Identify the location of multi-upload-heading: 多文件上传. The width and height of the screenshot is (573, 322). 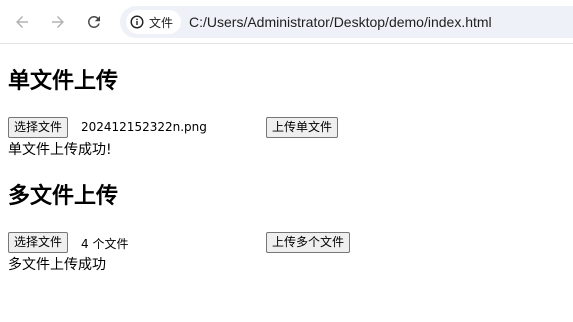
(63, 196).